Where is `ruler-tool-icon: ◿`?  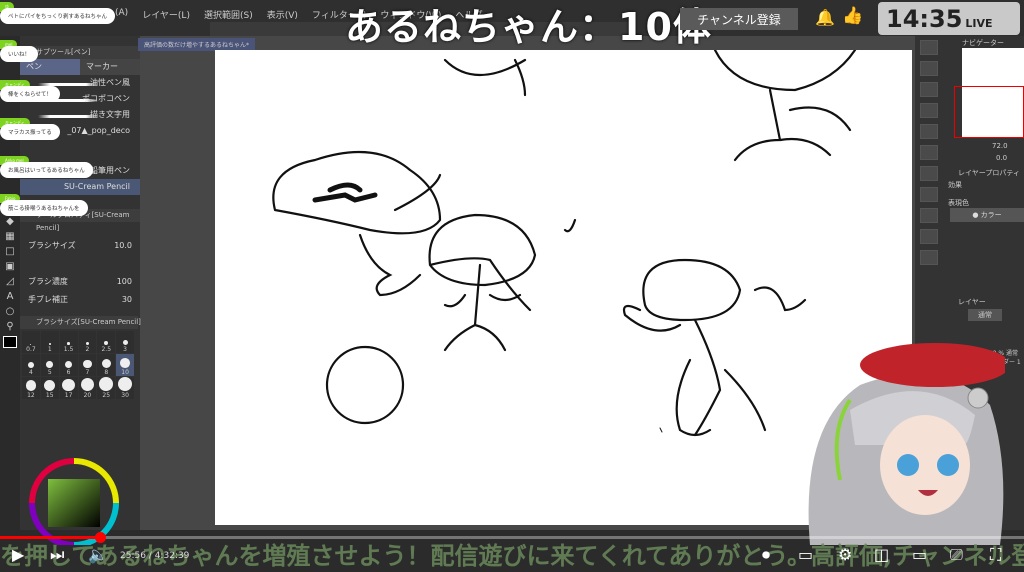
ruler-tool-icon: ◿ is located at coordinates (10, 281).